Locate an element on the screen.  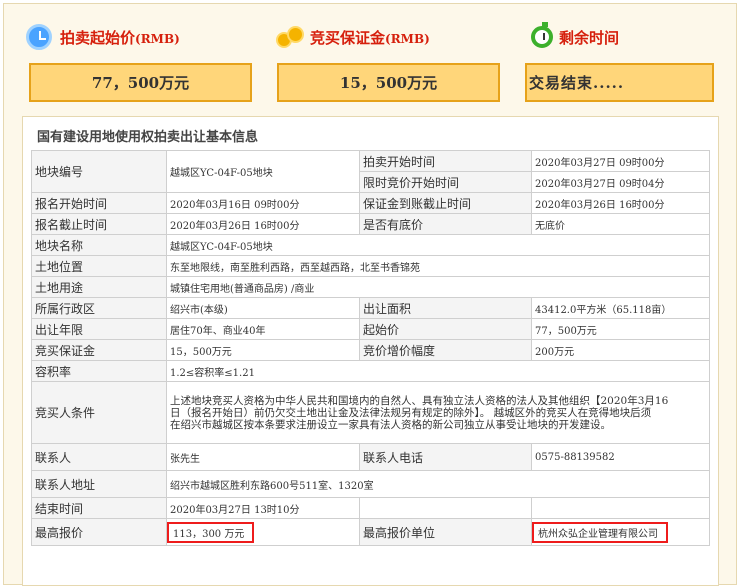
deposit-label: 竞买保证金 is located at coordinates (348, 37).